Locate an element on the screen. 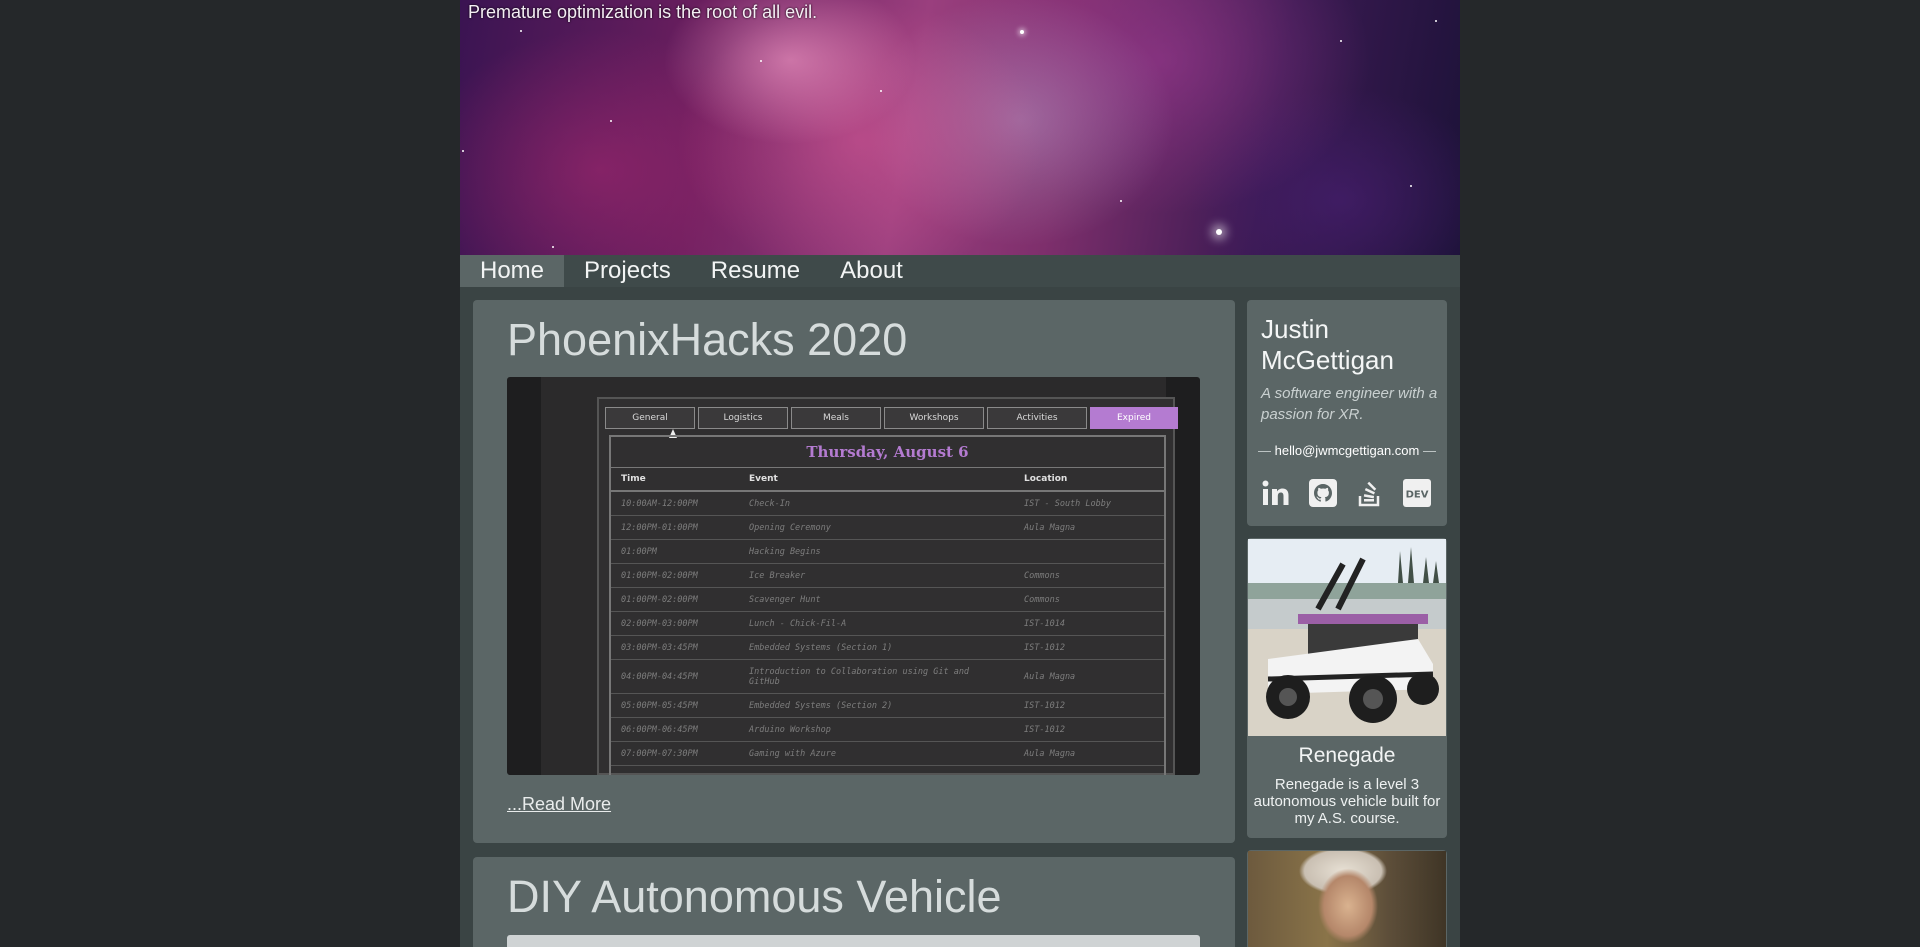 This screenshot has width=1920, height=947. row-event: Check-In is located at coordinates (769, 503).